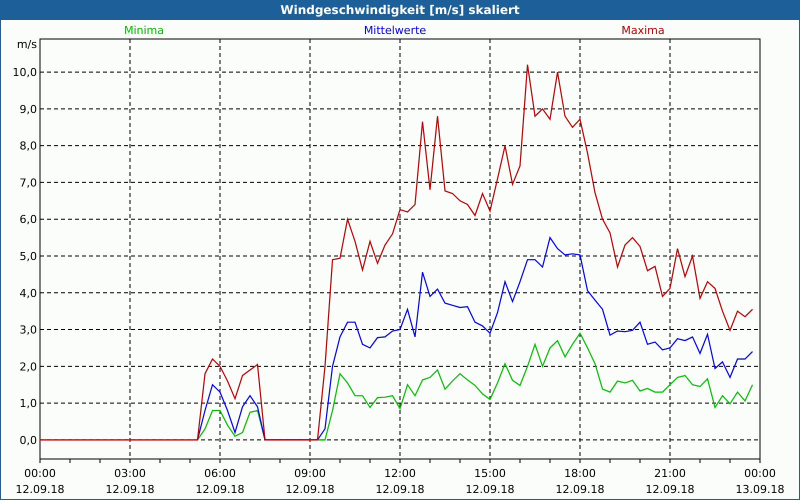 The image size is (800, 500). What do you see at coordinates (400, 10) in the screenshot?
I see `window-title: Windgeschwindigkeit [m/s] skaliert` at bounding box center [400, 10].